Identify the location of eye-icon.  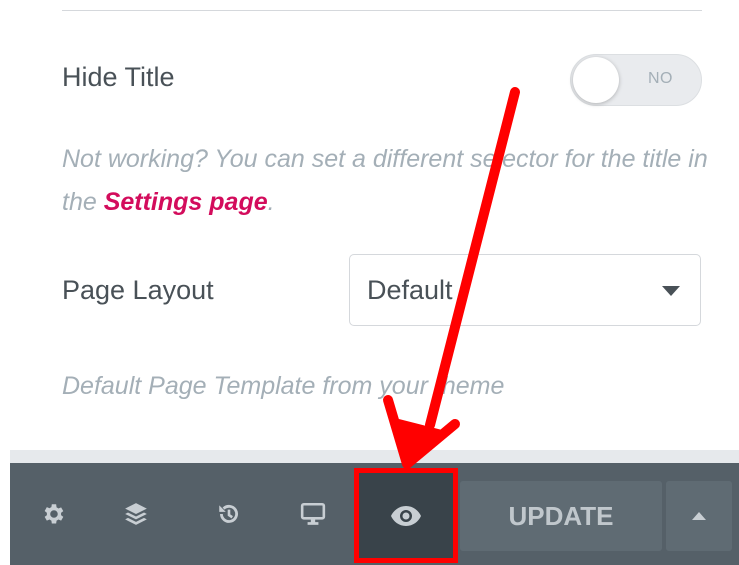
(406, 515).